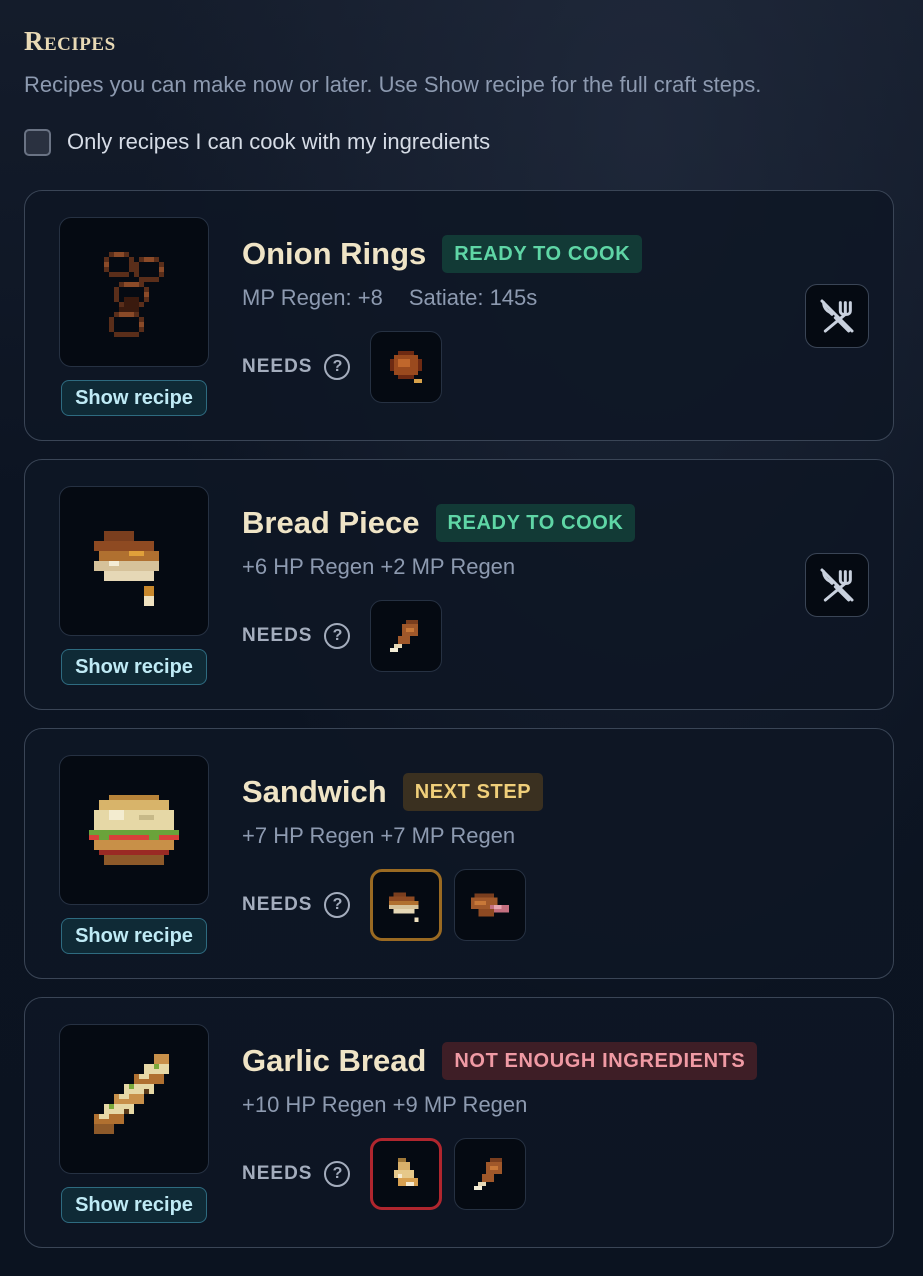 This screenshot has width=923, height=1276. Describe the element at coordinates (600, 1061) in the screenshot. I see `status-badge: NOT ENOUGH INGREDIENTS` at that location.